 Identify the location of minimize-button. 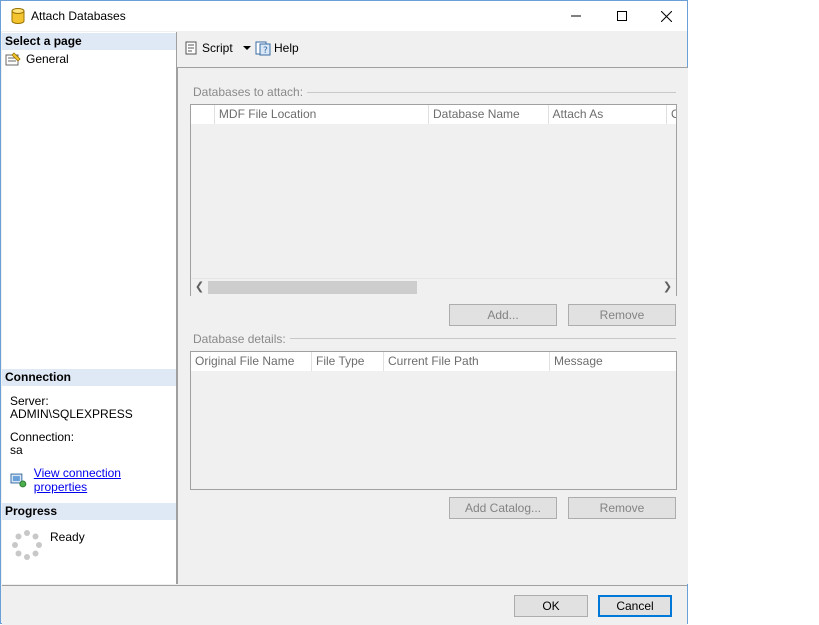
(576, 16).